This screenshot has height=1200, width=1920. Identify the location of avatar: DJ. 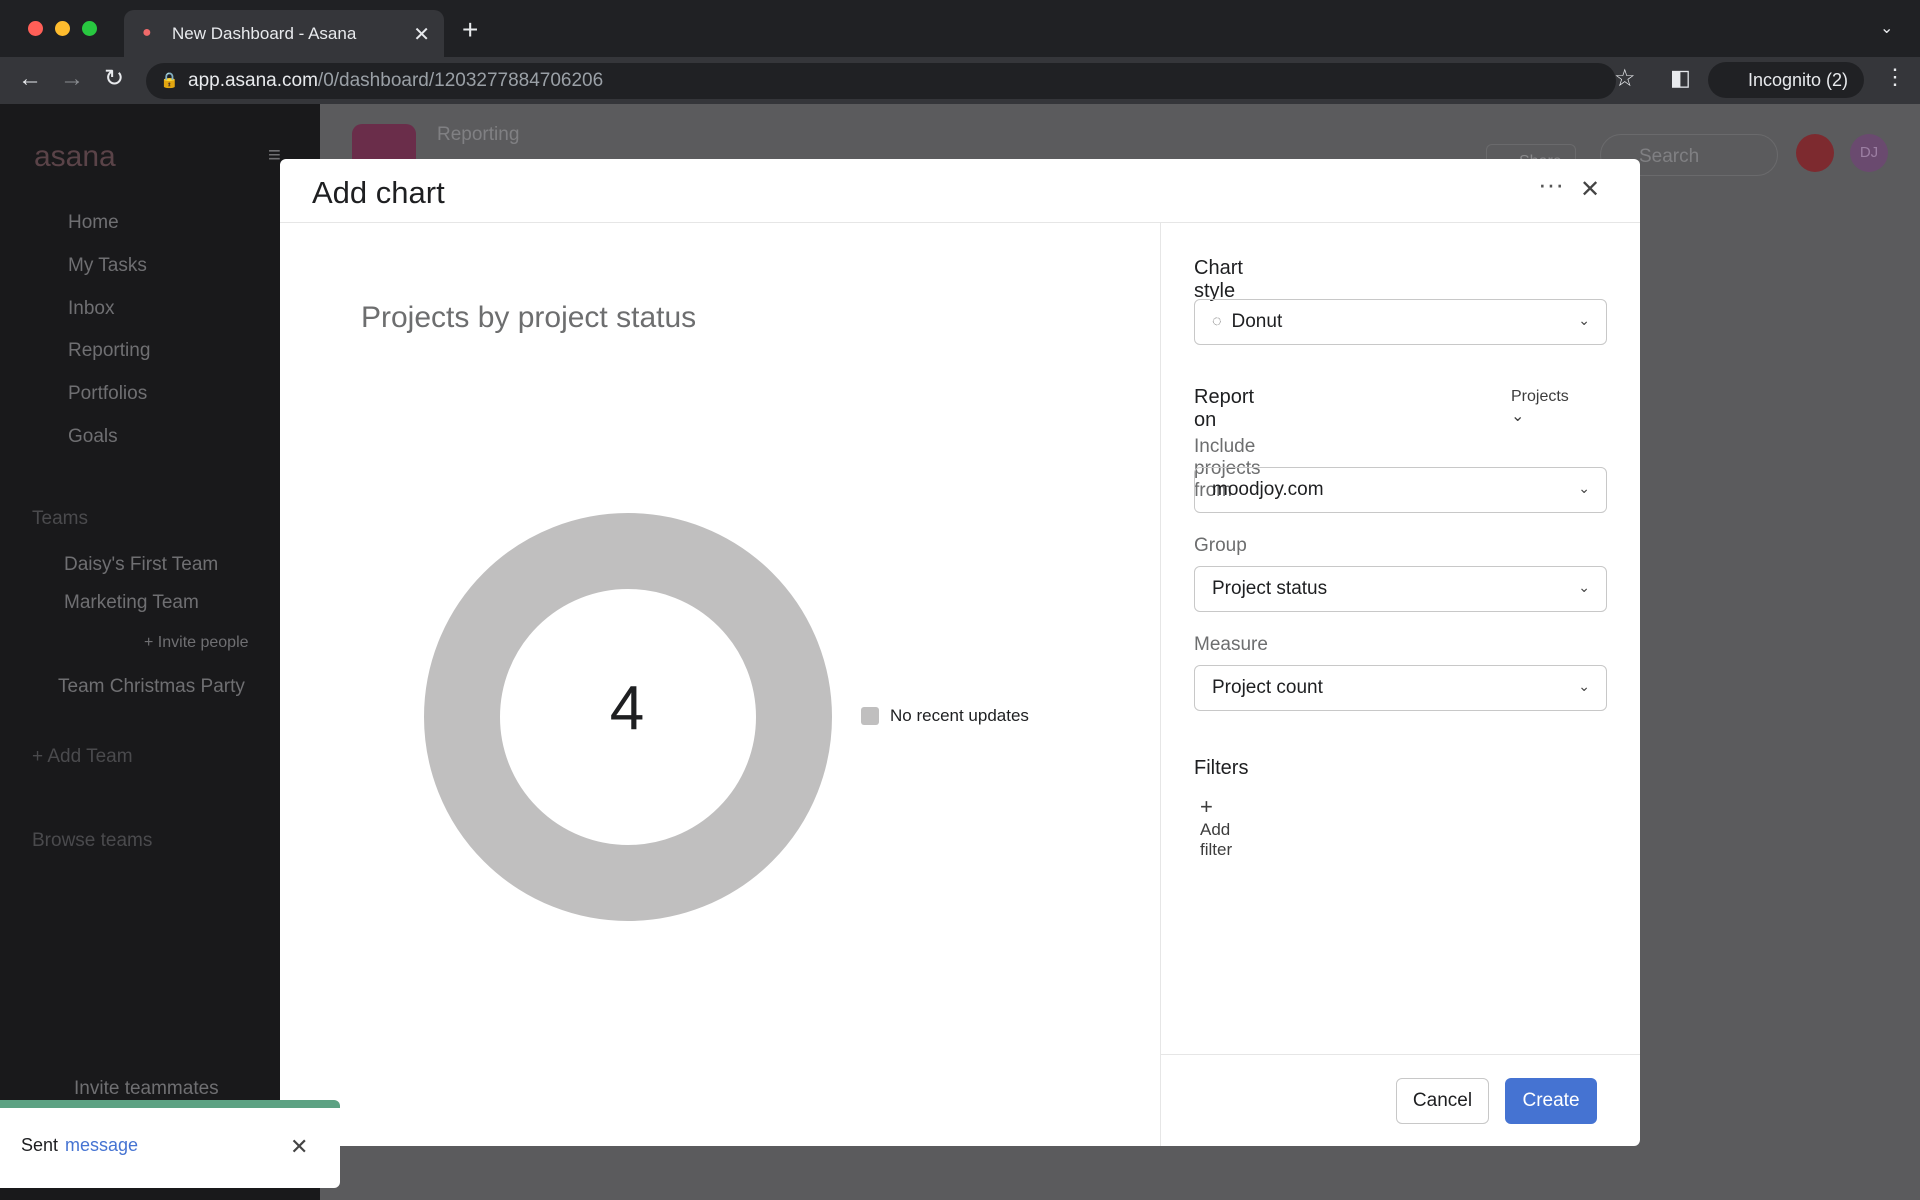
(1869, 153).